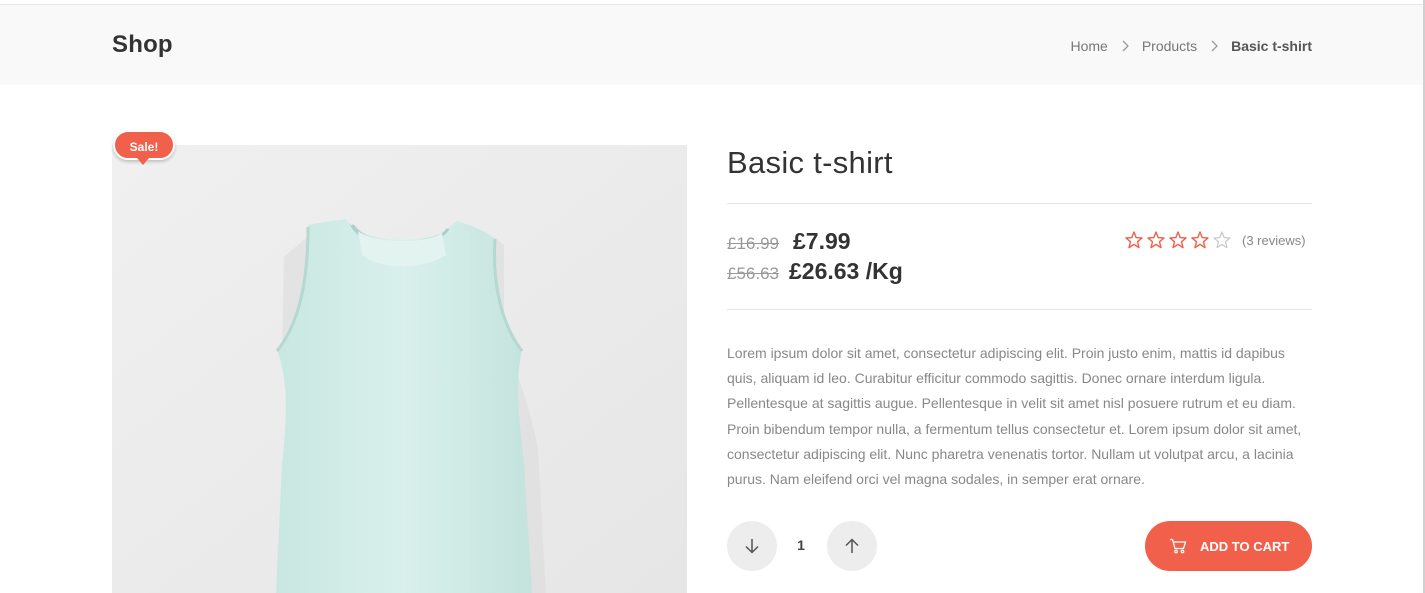 This screenshot has width=1425, height=593. What do you see at coordinates (753, 243) in the screenshot?
I see `old-price: £16.99` at bounding box center [753, 243].